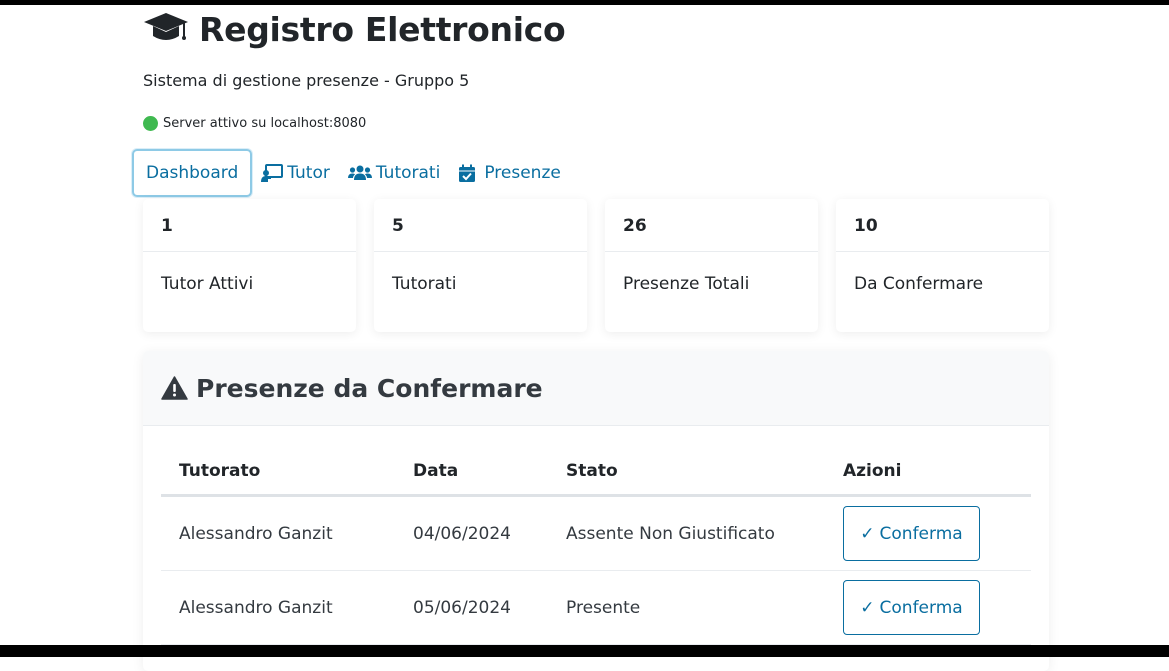  Describe the element at coordinates (928, 472) in the screenshot. I see `column-header-azioni: Azioni` at that location.